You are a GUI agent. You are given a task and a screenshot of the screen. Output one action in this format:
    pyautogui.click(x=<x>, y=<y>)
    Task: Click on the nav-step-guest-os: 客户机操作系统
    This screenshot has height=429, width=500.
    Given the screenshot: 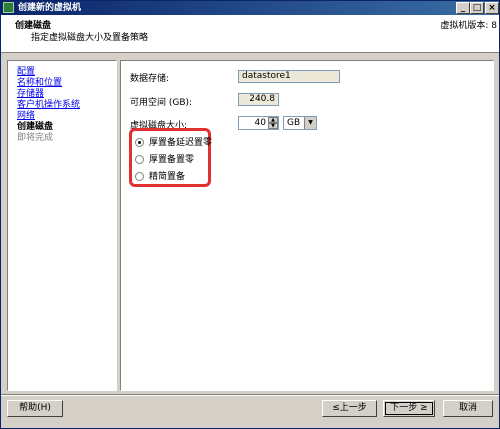 What is the action you would take?
    pyautogui.click(x=48, y=105)
    